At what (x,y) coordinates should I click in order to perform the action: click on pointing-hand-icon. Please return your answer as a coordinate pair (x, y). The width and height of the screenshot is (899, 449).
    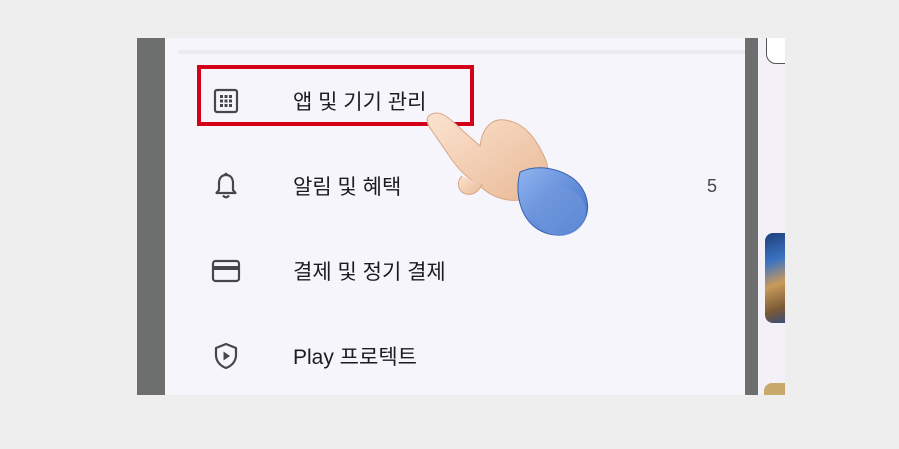
    Looking at the image, I should click on (507, 174).